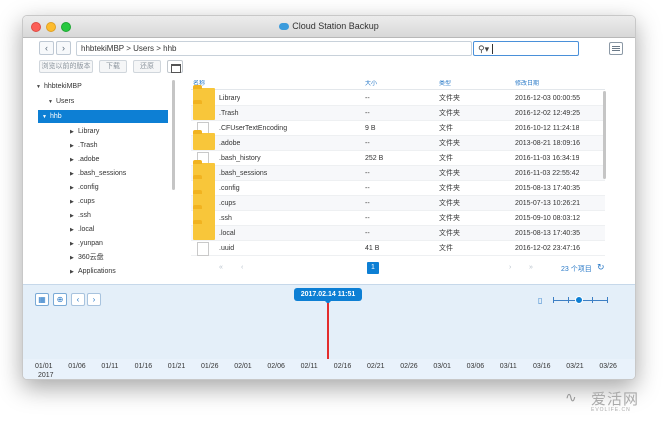  What do you see at coordinates (335, 26) in the screenshot?
I see `window-title-text: Cloud Station Backup` at bounding box center [335, 26].